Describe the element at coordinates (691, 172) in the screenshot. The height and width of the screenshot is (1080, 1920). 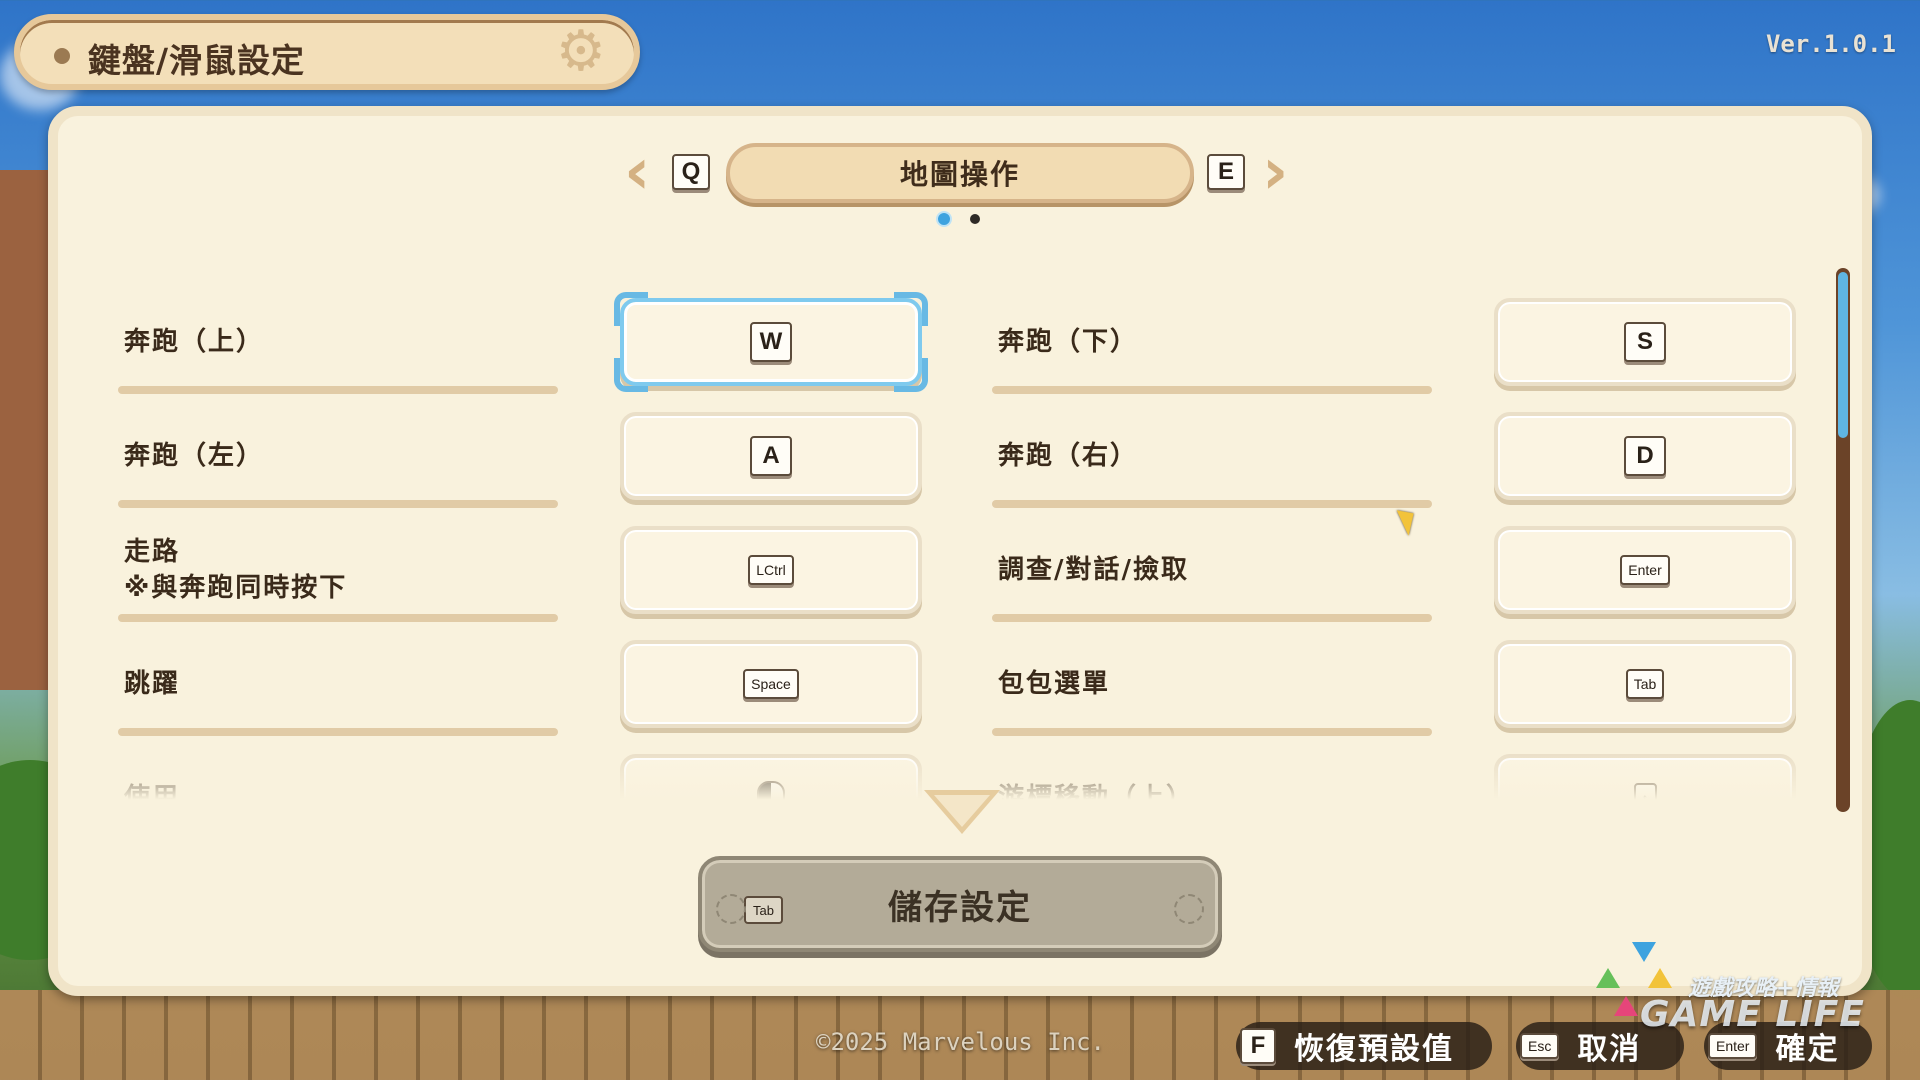
I see `prev-category-key: Q` at that location.